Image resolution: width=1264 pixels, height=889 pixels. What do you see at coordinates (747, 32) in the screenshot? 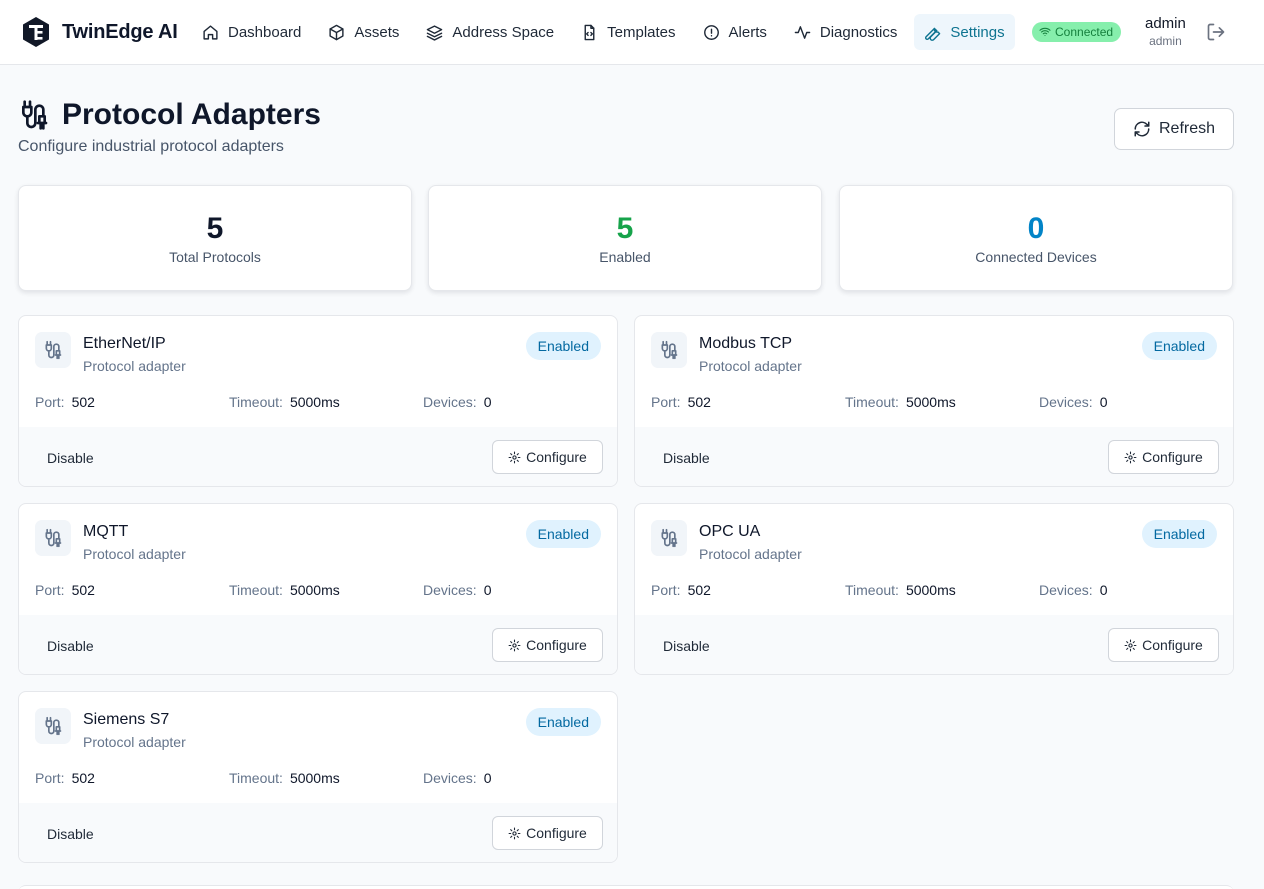
I see `nav-item-label: Alerts` at bounding box center [747, 32].